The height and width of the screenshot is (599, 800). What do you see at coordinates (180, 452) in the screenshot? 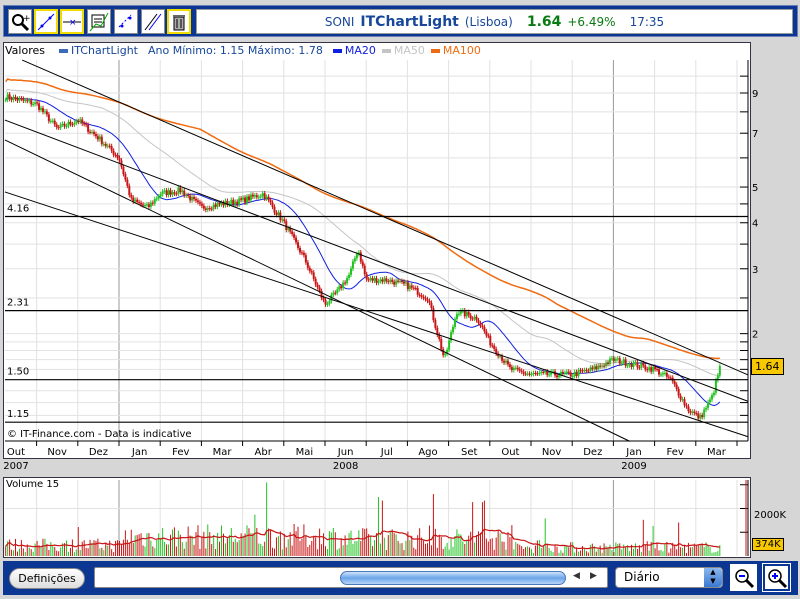
I see `x-tick-label: Fev` at bounding box center [180, 452].